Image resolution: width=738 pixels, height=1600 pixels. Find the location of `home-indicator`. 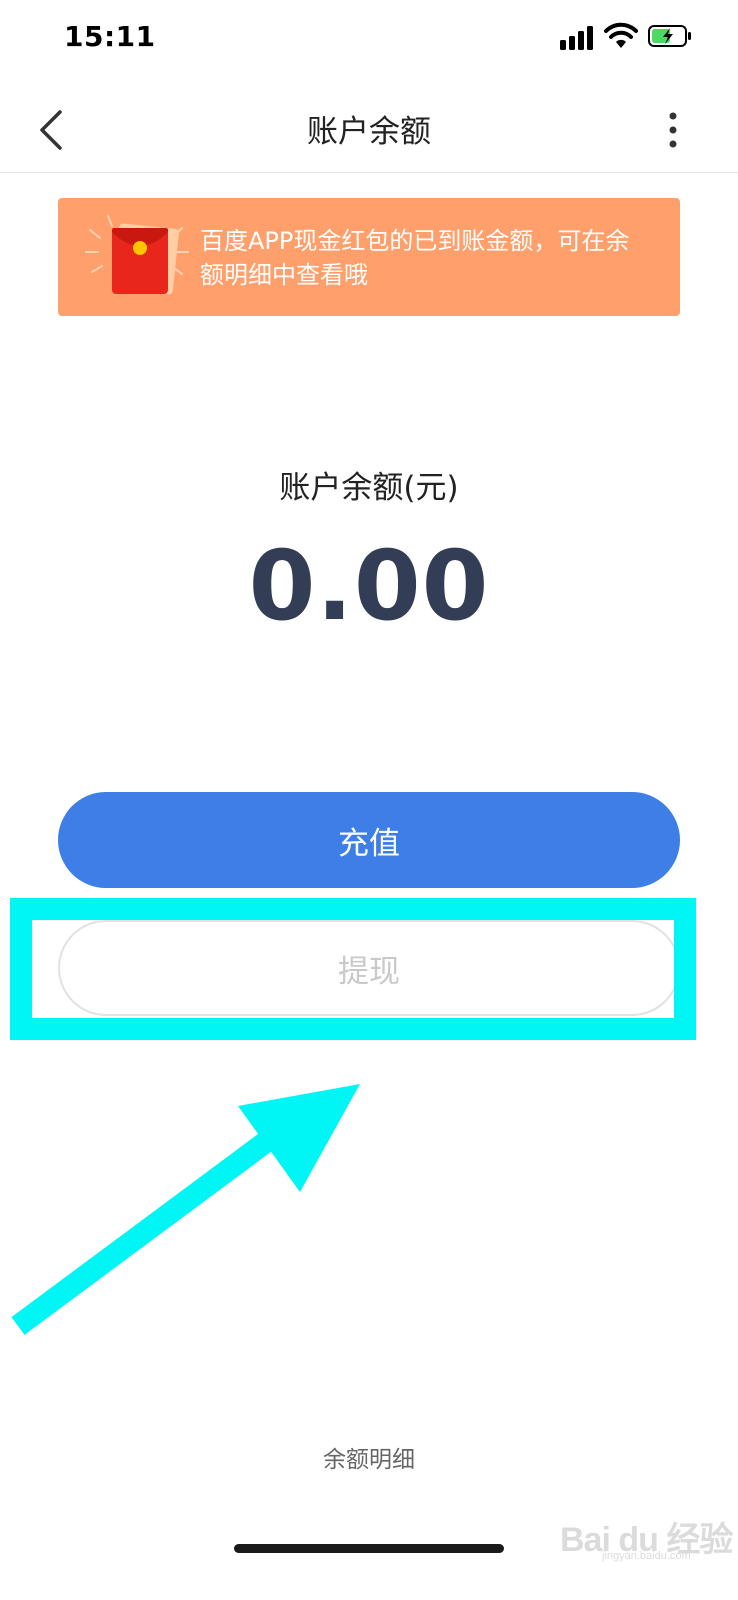

home-indicator is located at coordinates (369, 1548).